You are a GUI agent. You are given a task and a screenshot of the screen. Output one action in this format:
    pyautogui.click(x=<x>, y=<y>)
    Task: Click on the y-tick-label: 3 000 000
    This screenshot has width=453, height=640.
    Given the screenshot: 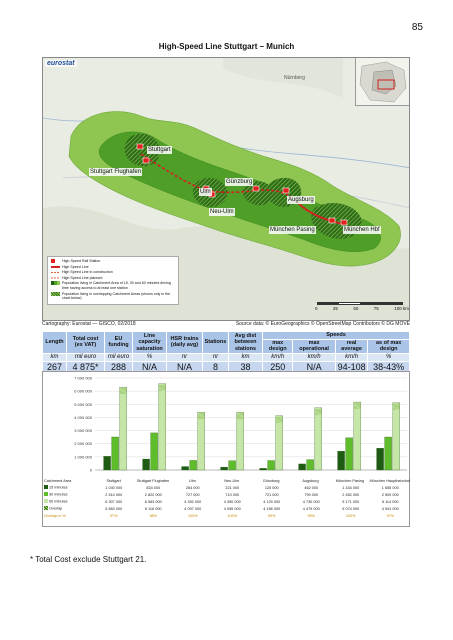 What is the action you would take?
    pyautogui.click(x=83, y=430)
    